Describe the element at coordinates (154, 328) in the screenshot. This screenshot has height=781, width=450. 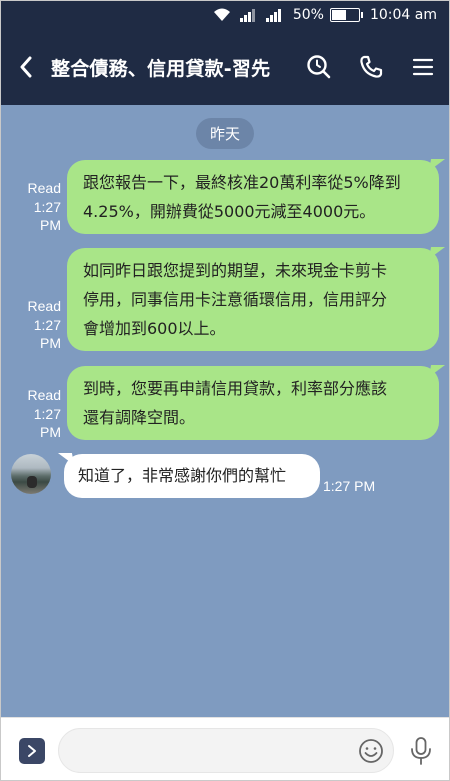
I see `message-text-line: 會增加到600以上。` at that location.